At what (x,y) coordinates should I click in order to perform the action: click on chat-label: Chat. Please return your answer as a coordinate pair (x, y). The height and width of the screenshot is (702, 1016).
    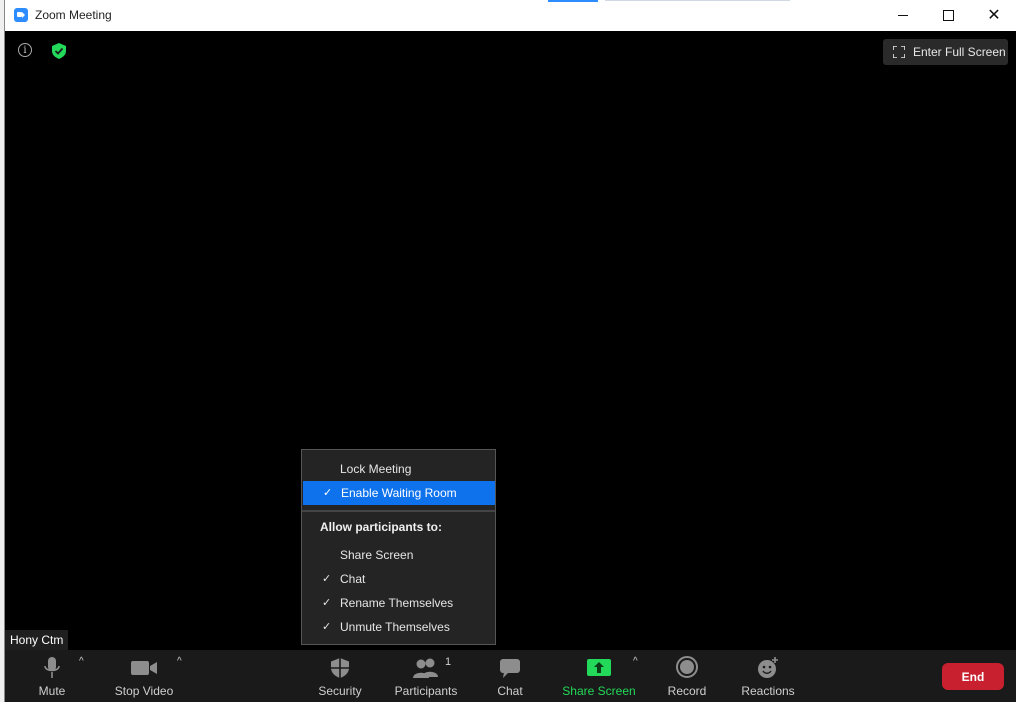
    Looking at the image, I should click on (510, 691).